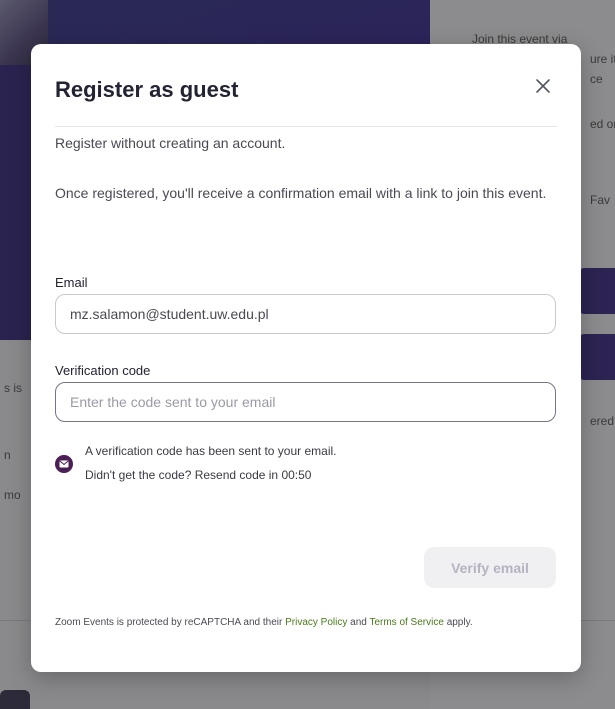 The width and height of the screenshot is (615, 709). What do you see at coordinates (7, 455) in the screenshot?
I see `bg-text-n: n` at bounding box center [7, 455].